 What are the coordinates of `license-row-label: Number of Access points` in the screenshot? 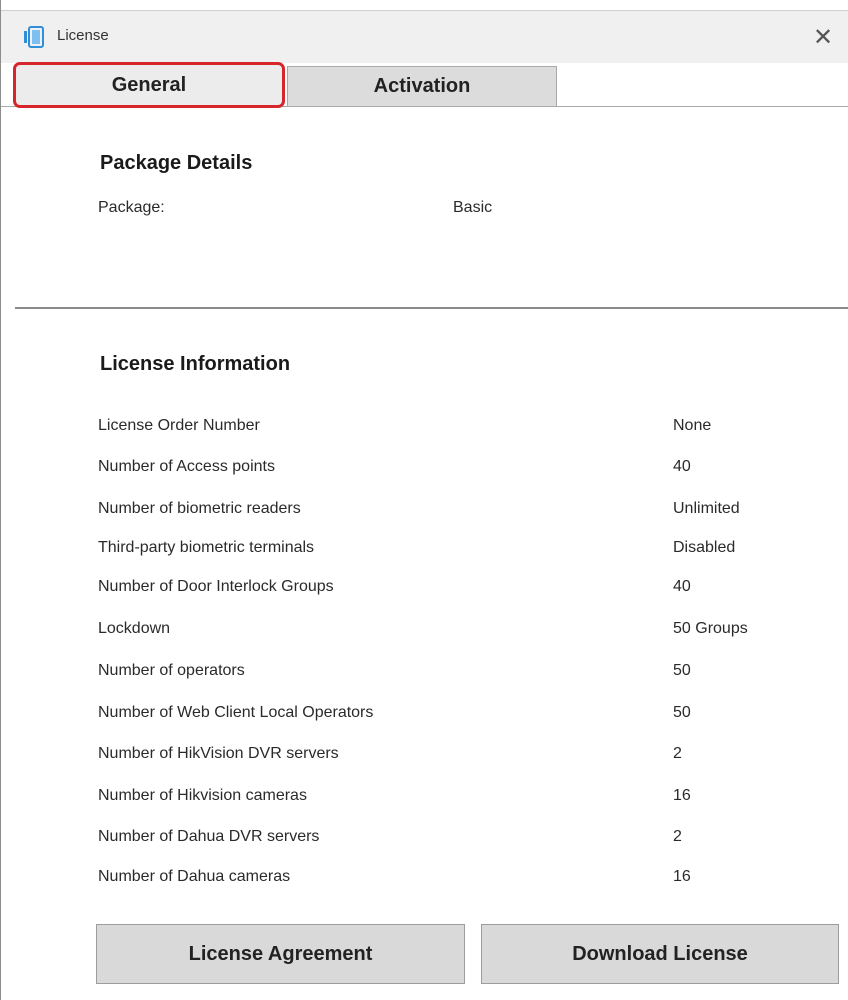 It's located at (186, 466).